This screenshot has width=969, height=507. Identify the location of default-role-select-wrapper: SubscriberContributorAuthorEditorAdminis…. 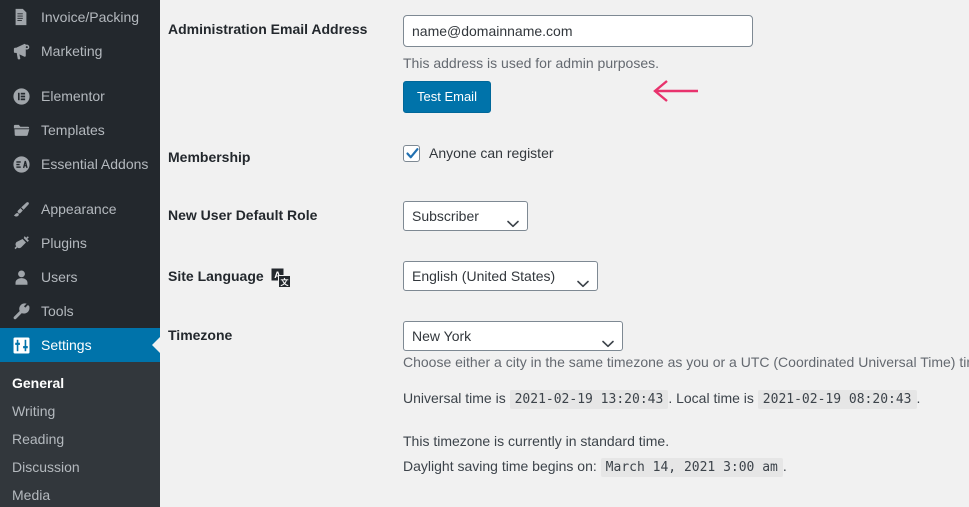
(465, 216).